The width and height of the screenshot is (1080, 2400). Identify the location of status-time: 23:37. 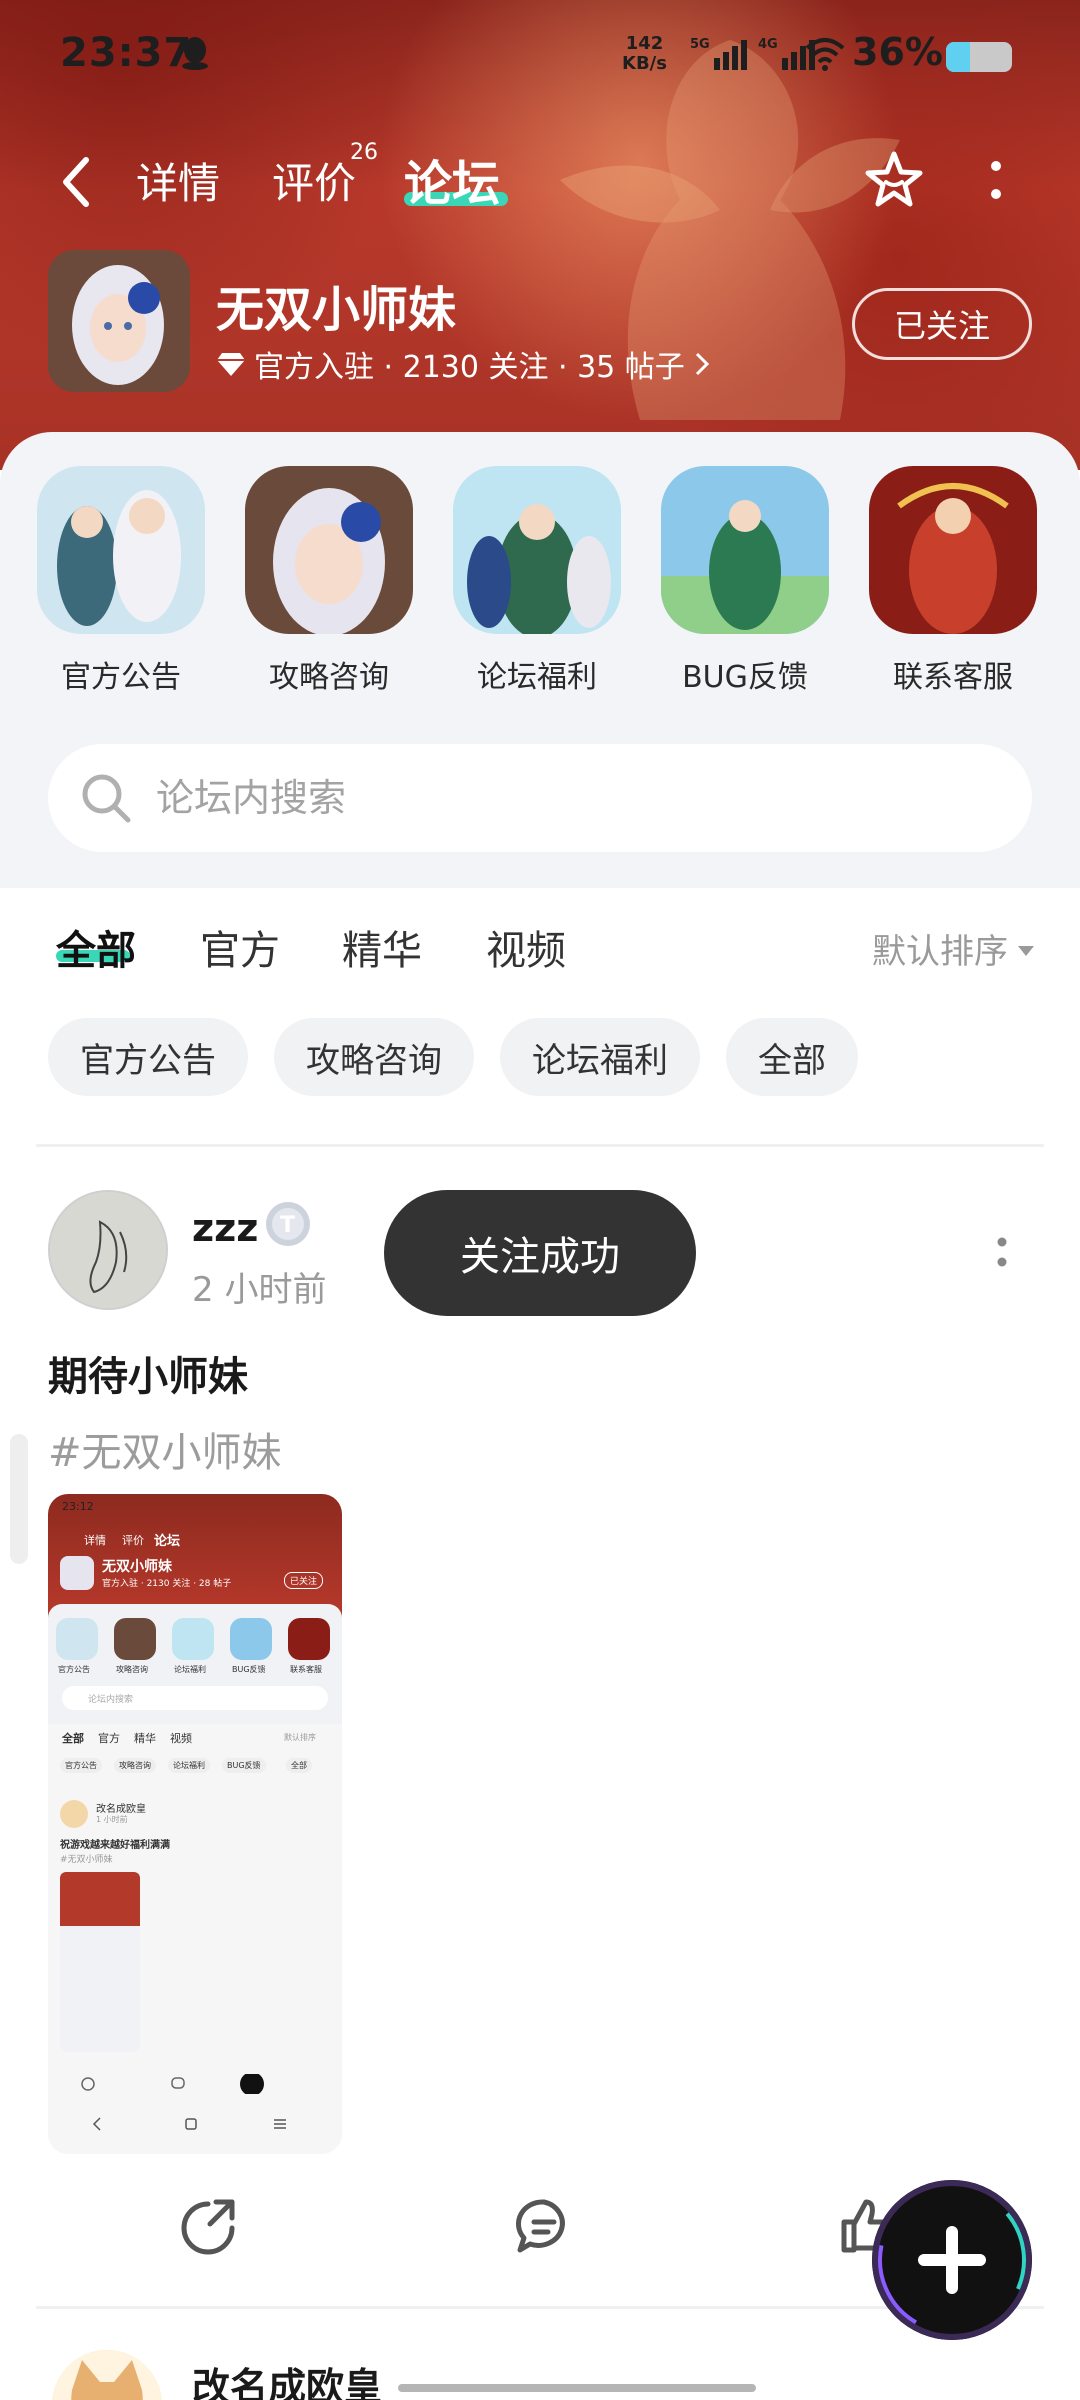
(126, 53).